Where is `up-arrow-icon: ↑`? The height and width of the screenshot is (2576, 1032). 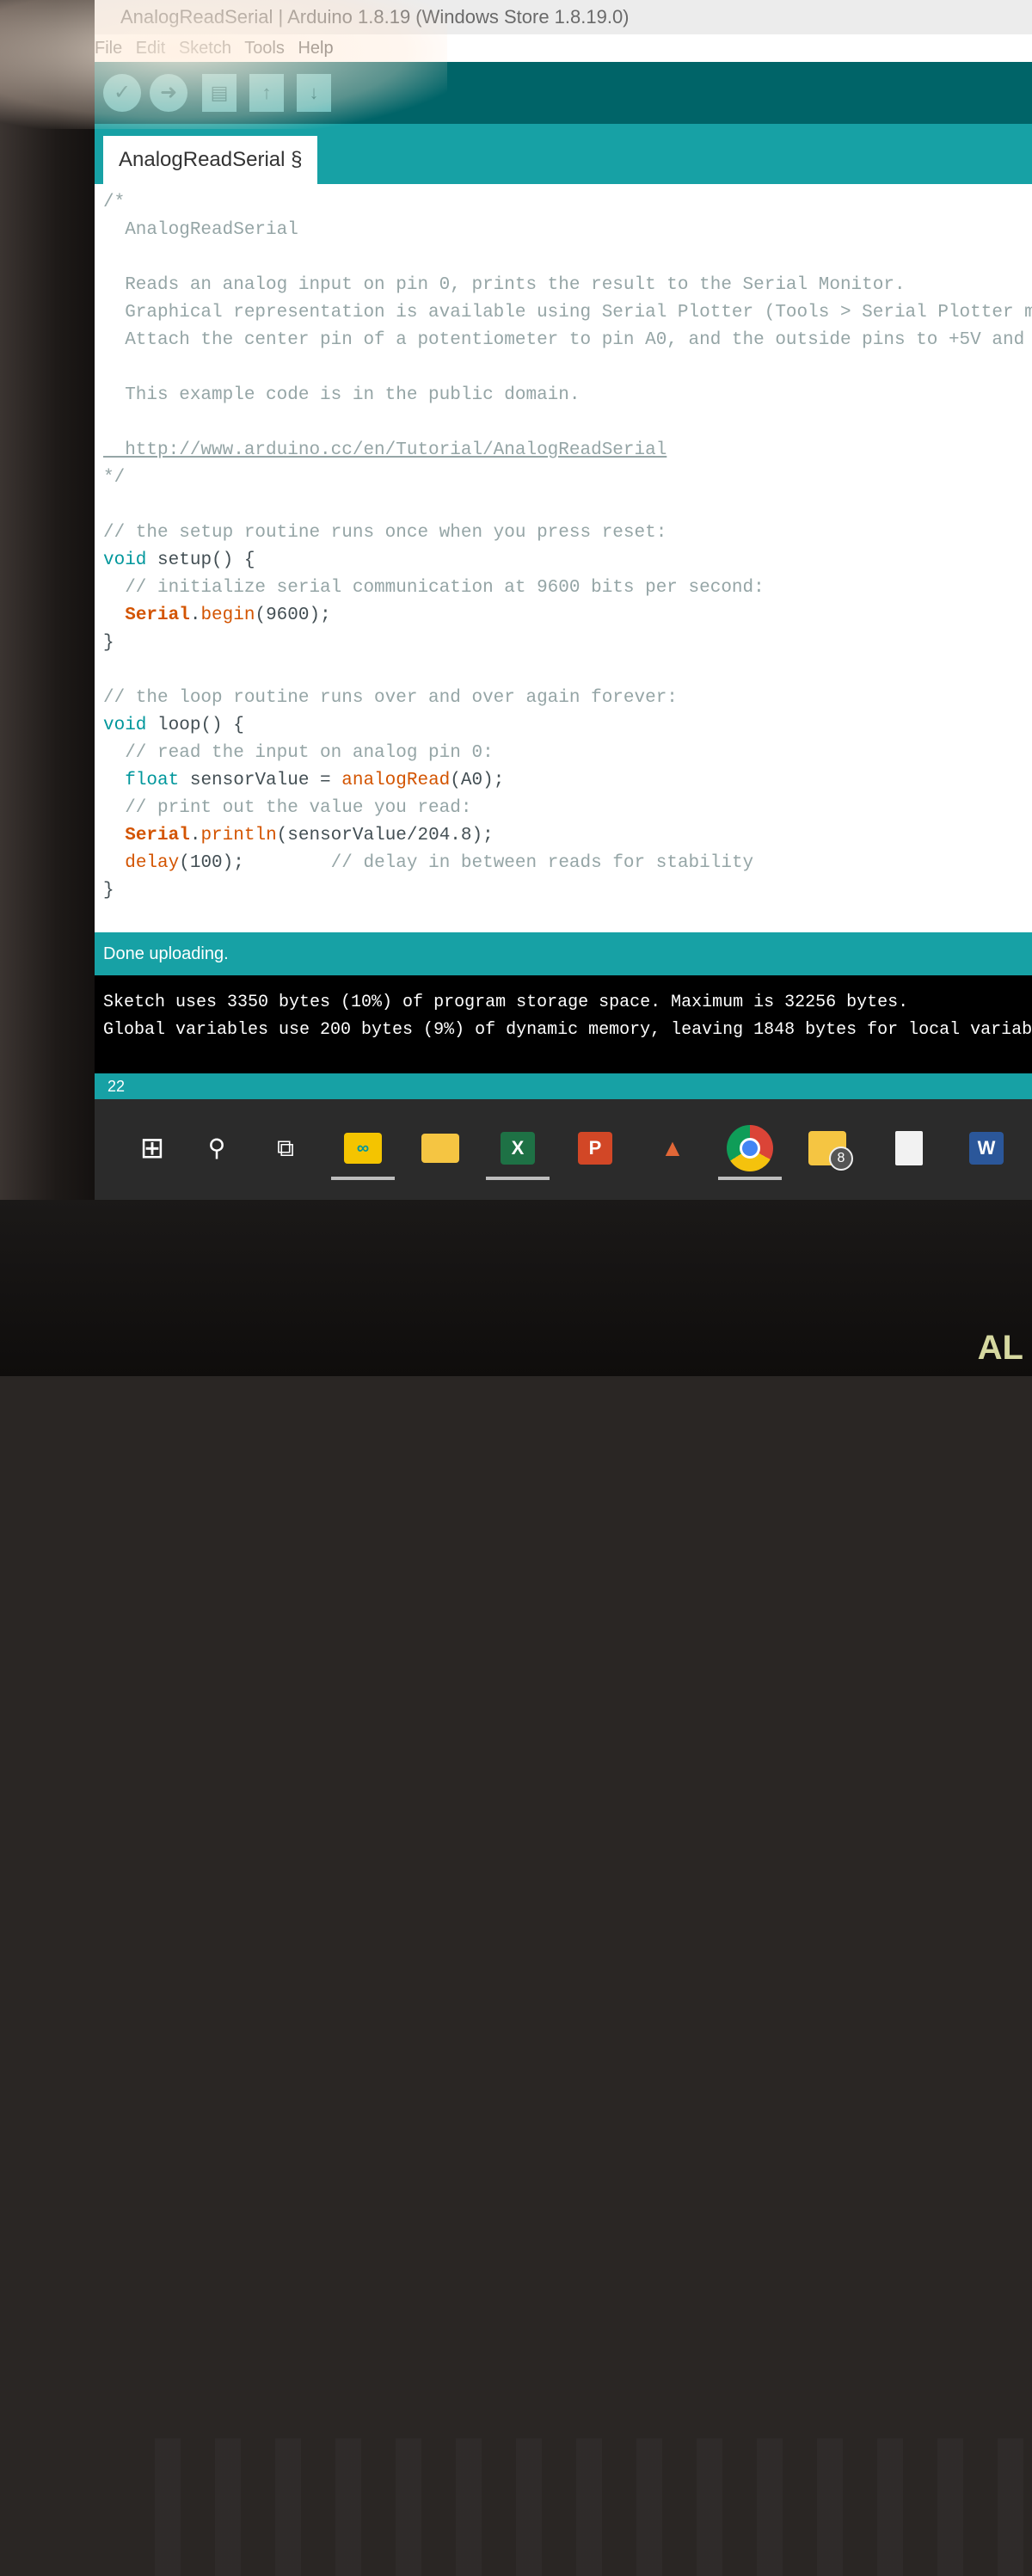 up-arrow-icon: ↑ is located at coordinates (266, 92).